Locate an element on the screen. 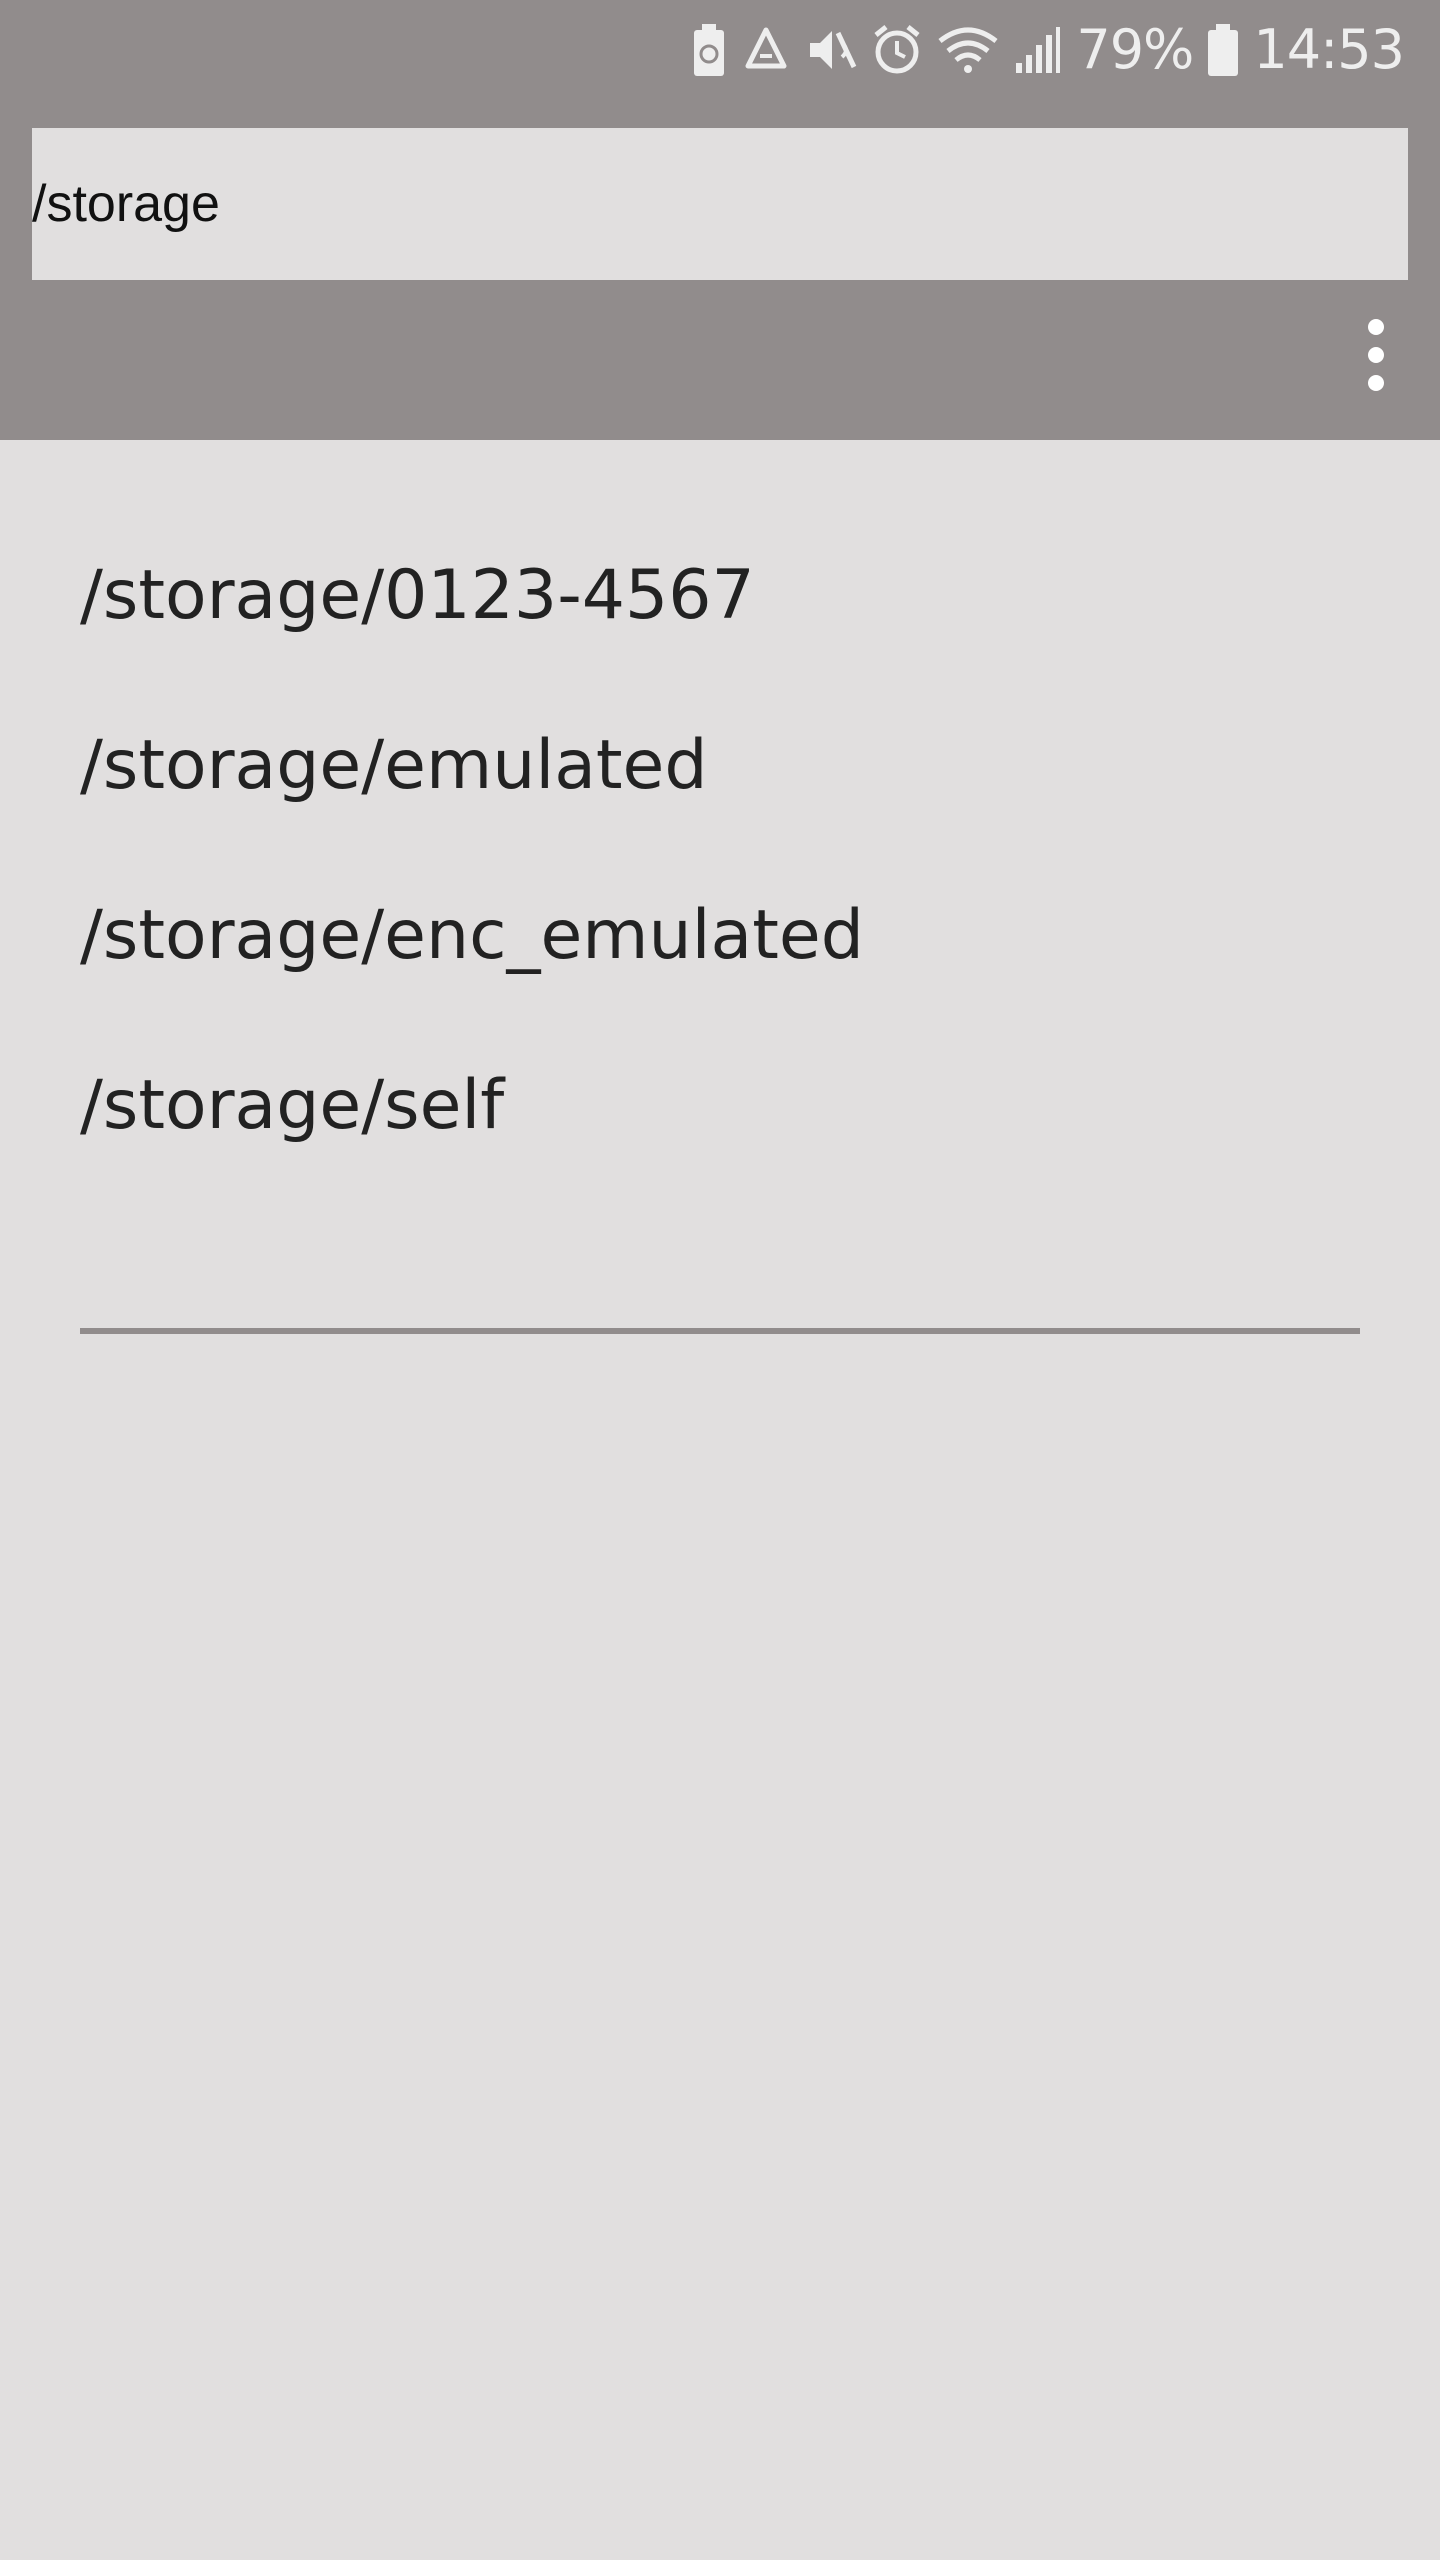 The height and width of the screenshot is (2560, 1440). clock: 14:53 is located at coordinates (1329, 49).